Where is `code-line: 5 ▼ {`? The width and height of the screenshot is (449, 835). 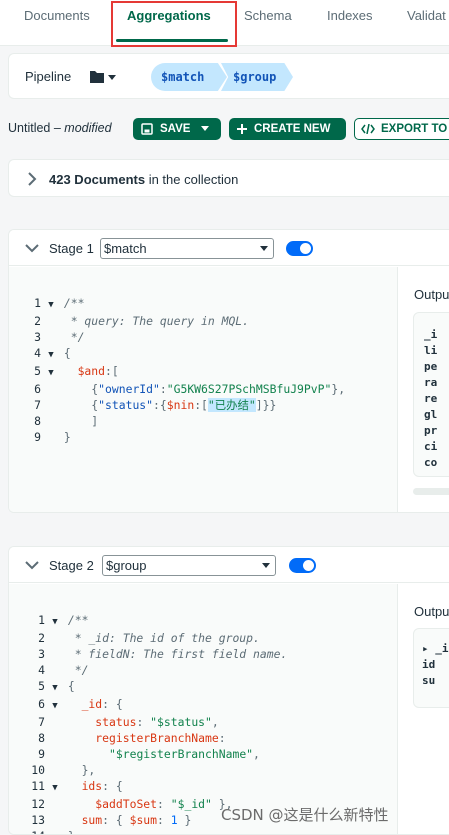 code-line: 5 ▼ { is located at coordinates (150, 687).